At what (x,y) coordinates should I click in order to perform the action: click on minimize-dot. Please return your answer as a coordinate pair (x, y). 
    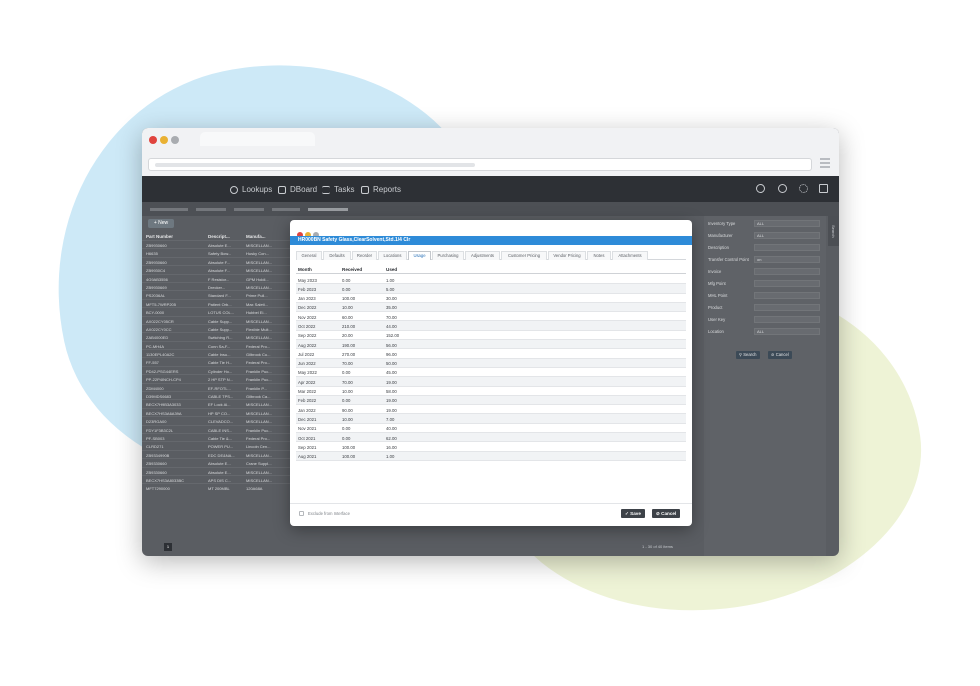
    Looking at the image, I should click on (164, 140).